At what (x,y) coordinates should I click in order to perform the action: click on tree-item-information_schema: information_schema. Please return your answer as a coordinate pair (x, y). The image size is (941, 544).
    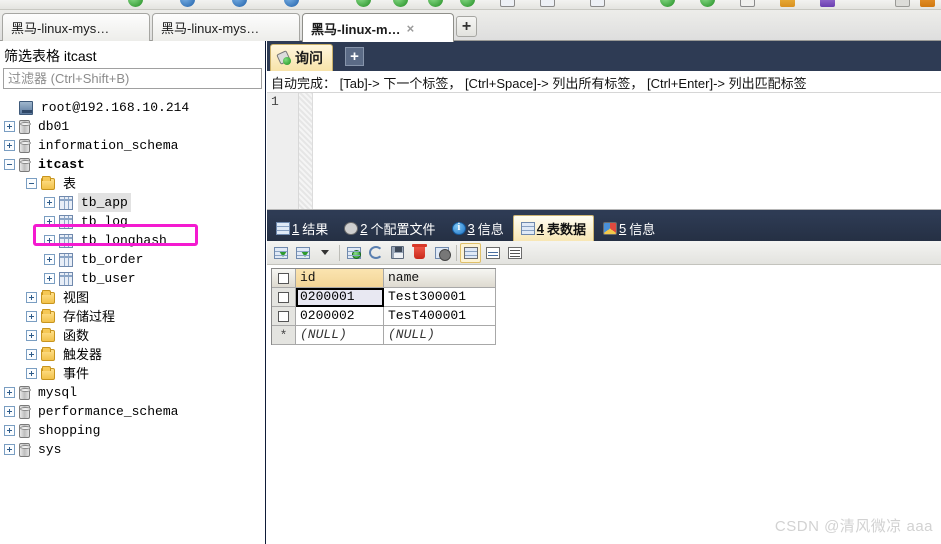
    Looking at the image, I should click on (132, 145).